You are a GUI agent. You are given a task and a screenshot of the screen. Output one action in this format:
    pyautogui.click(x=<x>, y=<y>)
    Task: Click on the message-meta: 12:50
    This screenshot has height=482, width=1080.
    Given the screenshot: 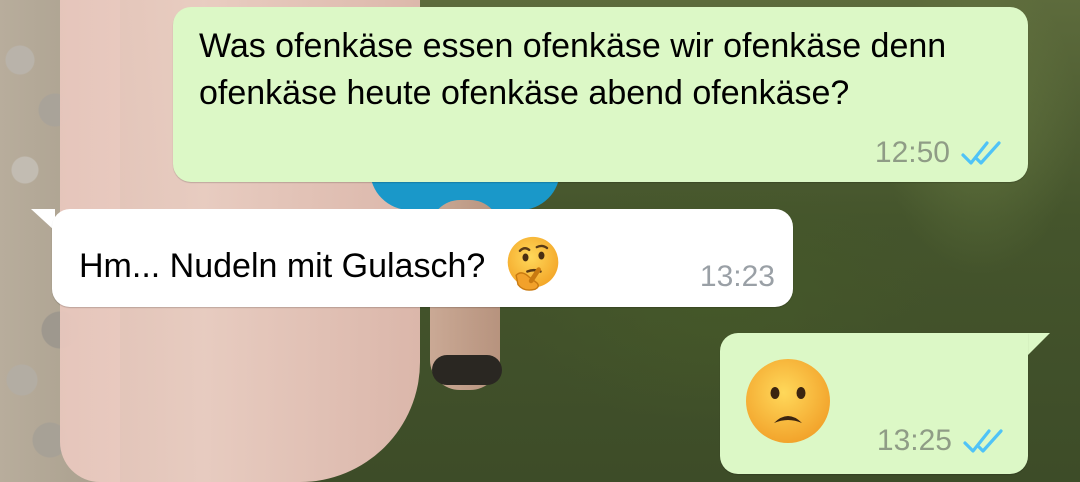 What is the action you would take?
    pyautogui.click(x=939, y=153)
    